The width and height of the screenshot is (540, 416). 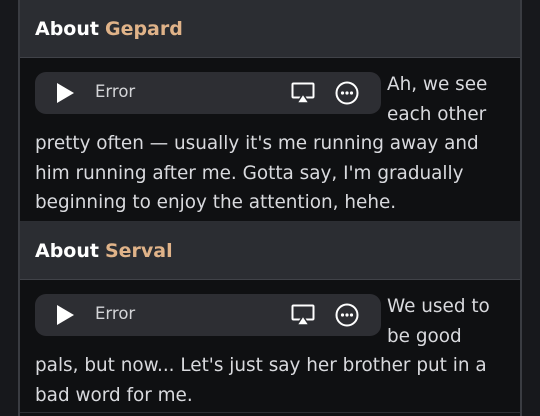 I want to click on section-header-gepard: About Gepard, so click(x=270, y=29).